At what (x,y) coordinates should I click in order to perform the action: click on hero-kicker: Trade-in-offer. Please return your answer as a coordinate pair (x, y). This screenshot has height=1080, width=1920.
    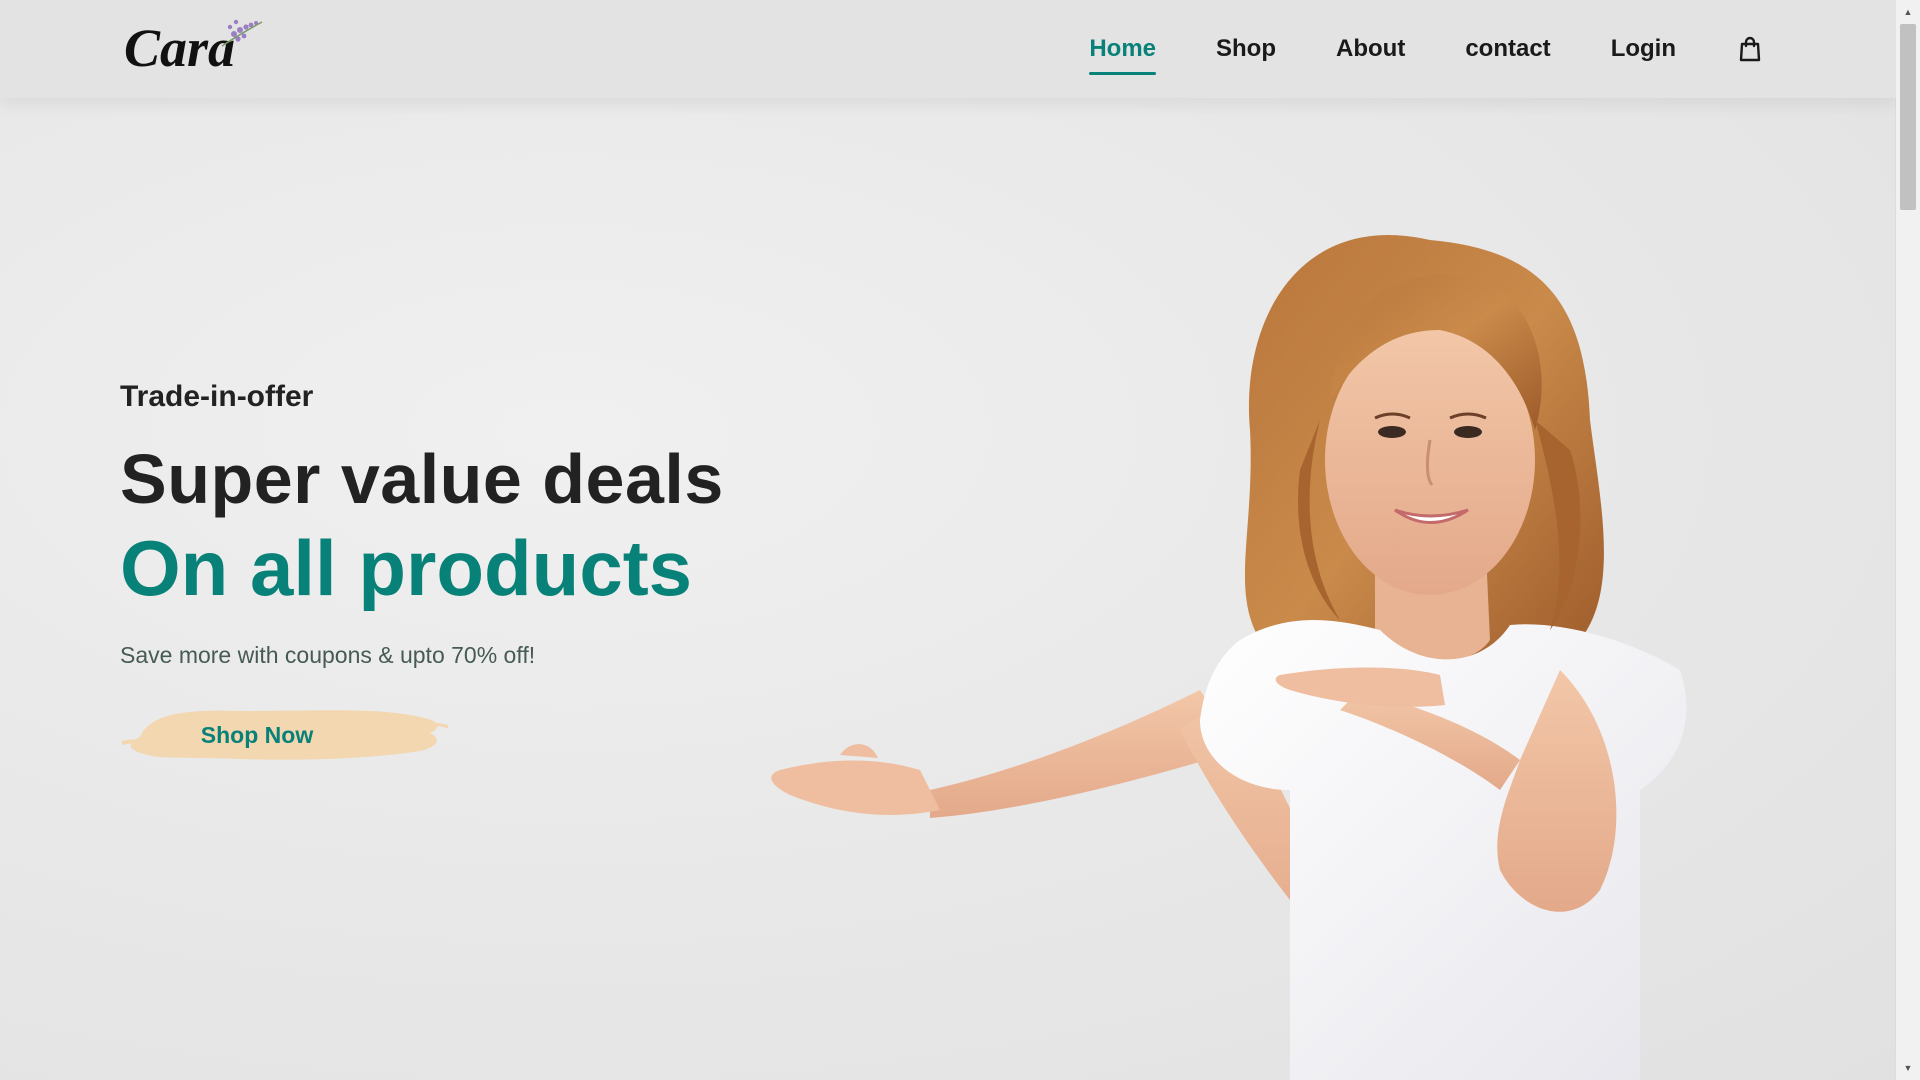
    Looking at the image, I should click on (217, 396).